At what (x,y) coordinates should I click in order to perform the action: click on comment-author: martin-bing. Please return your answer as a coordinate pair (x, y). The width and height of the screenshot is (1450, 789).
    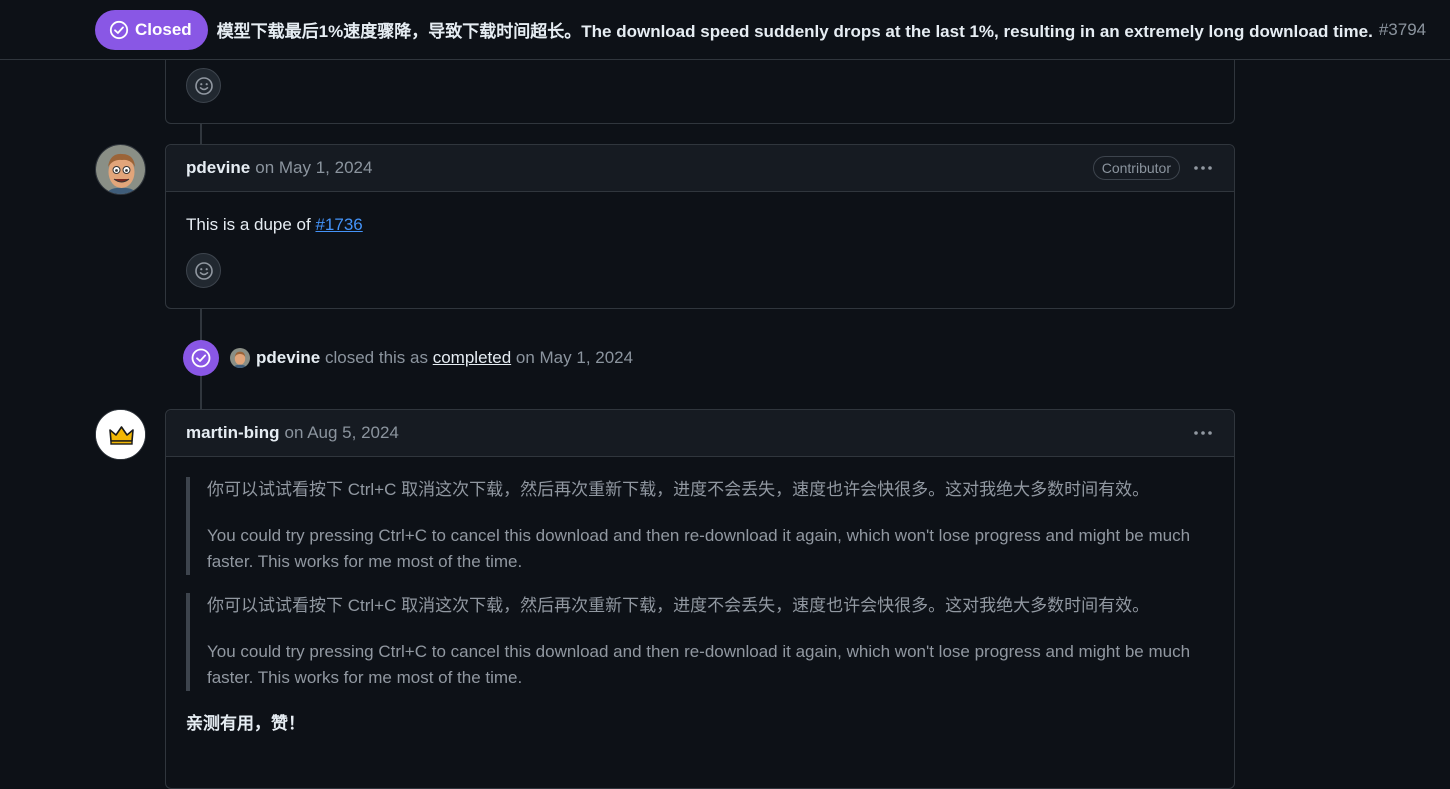
    Looking at the image, I should click on (233, 433).